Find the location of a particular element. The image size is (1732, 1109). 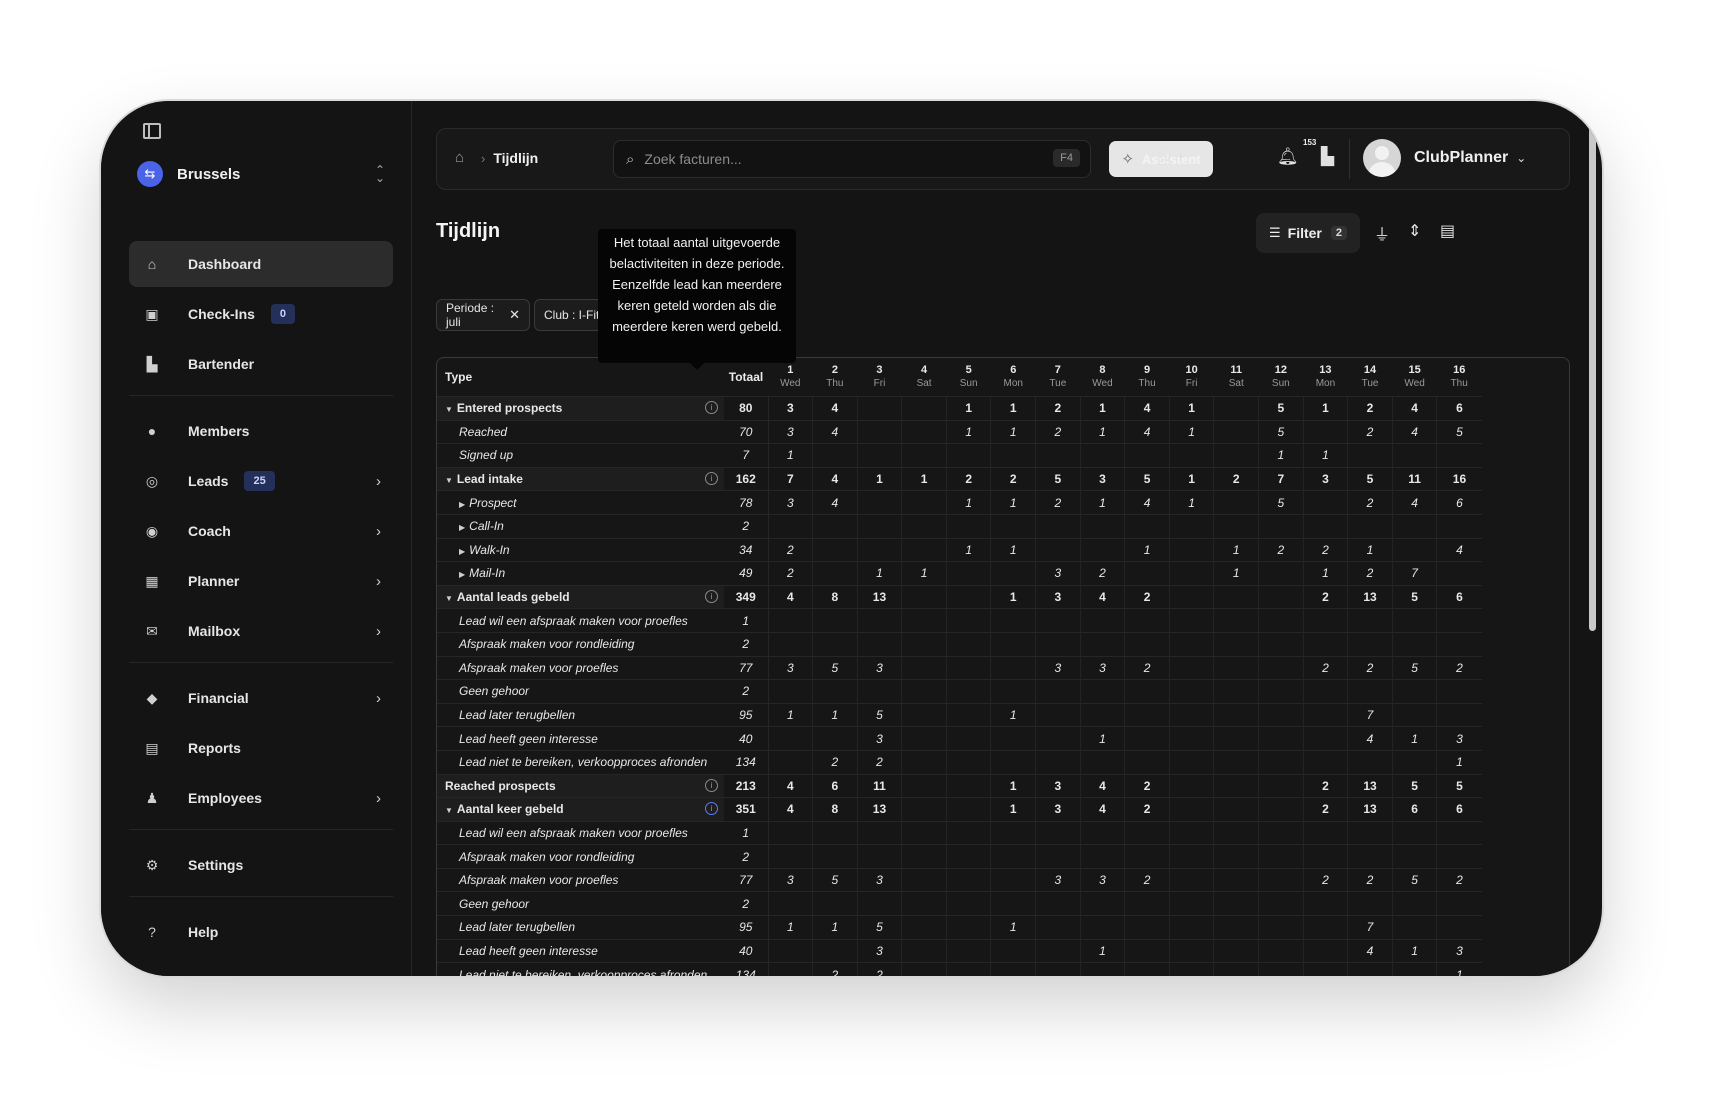

export-icon: ▤ is located at coordinates (1447, 231).